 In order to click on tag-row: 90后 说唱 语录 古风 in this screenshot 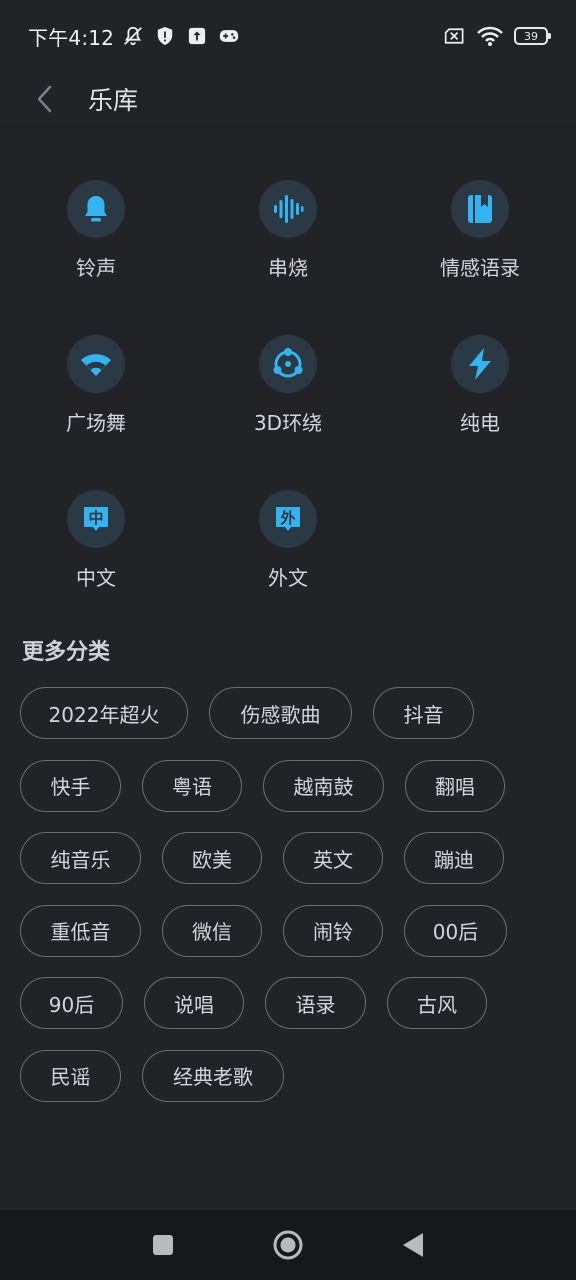, I will do `click(288, 1003)`.